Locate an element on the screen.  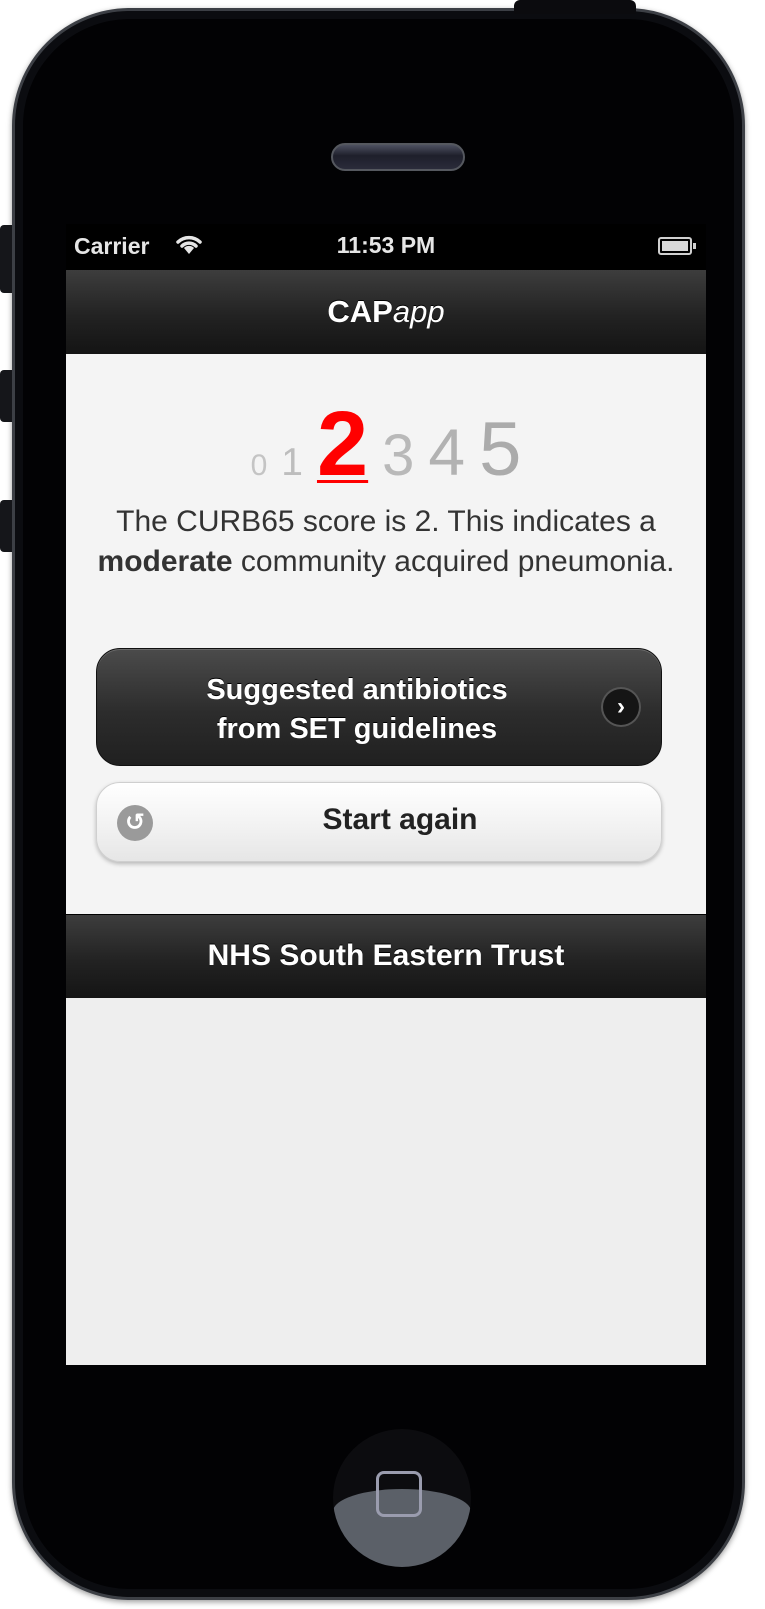
battery-fill is located at coordinates (675, 246).